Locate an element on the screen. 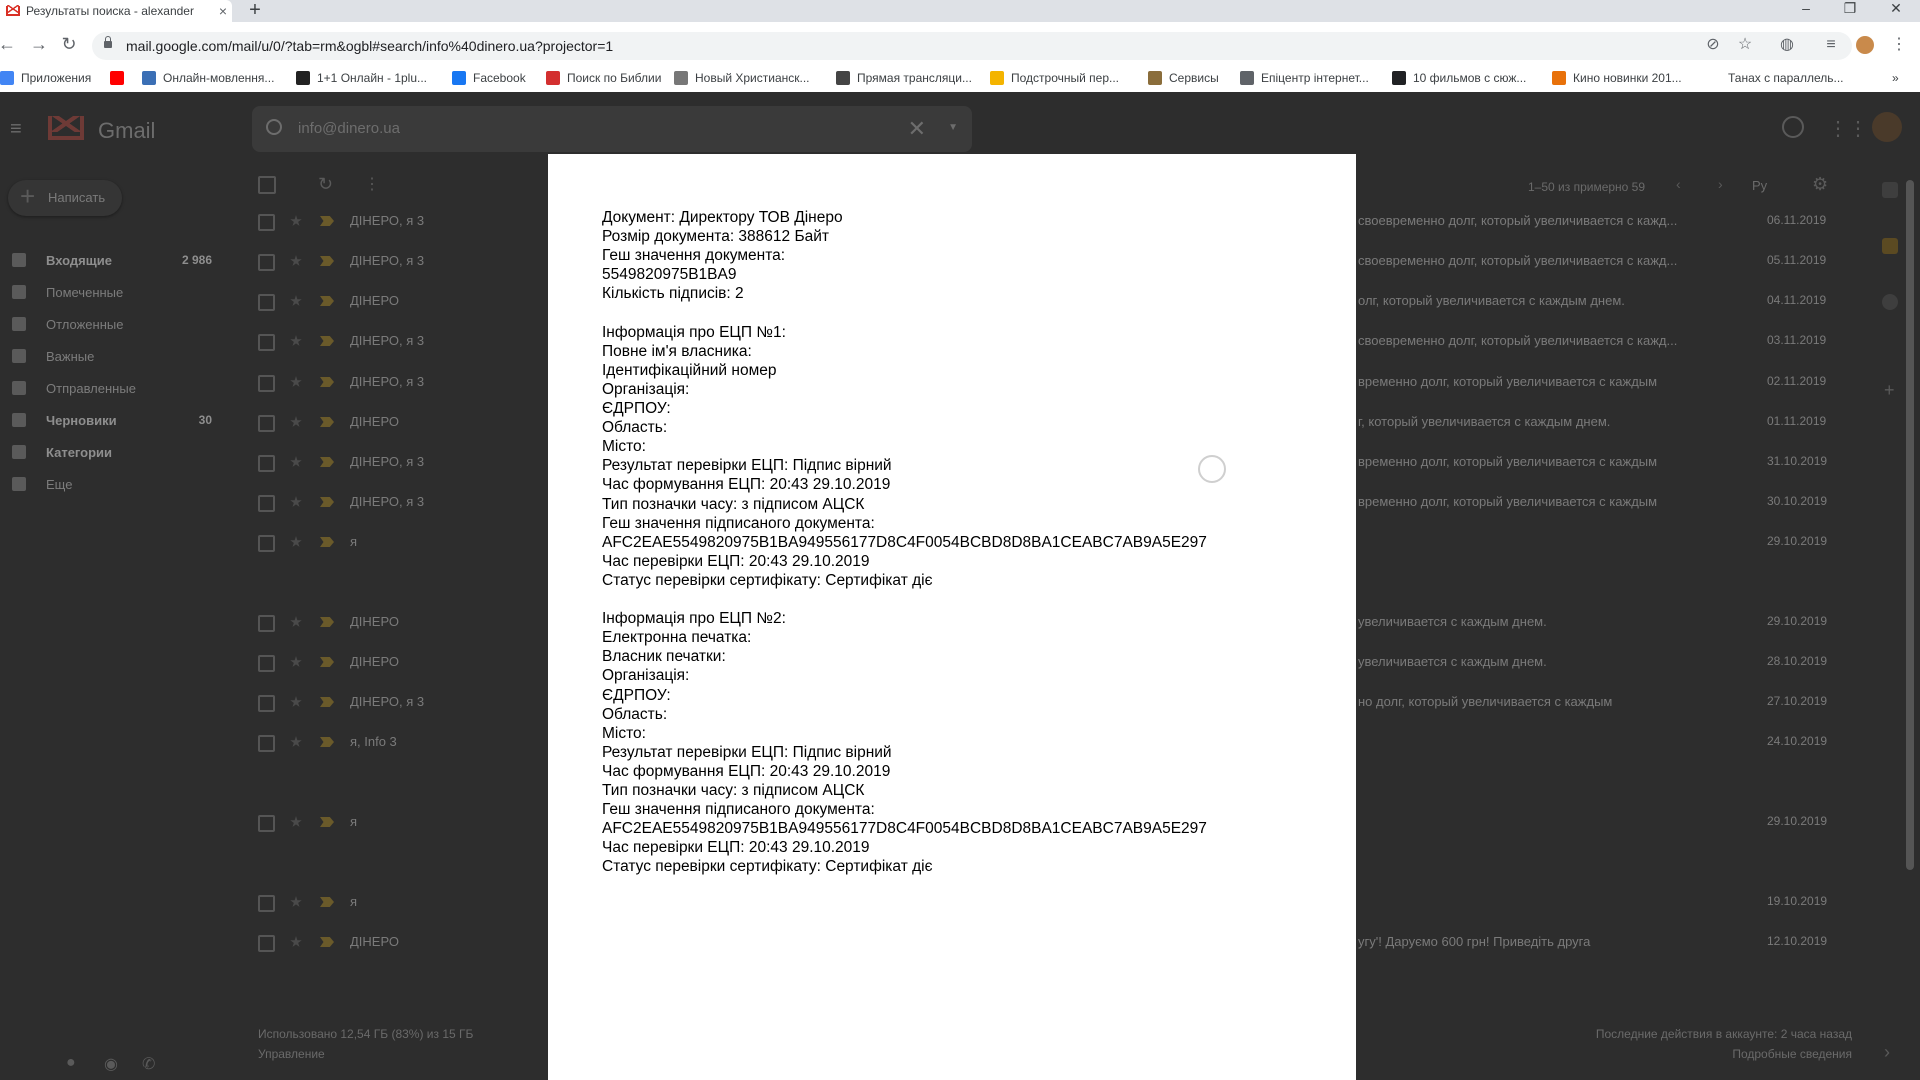  more-actions-icon: ⋮ is located at coordinates (372, 184).